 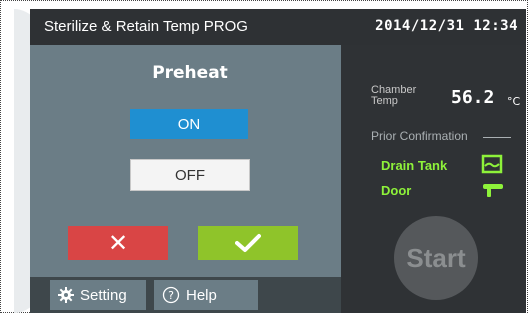 What do you see at coordinates (414, 165) in the screenshot?
I see `drain-tank-label: Drain Tank` at bounding box center [414, 165].